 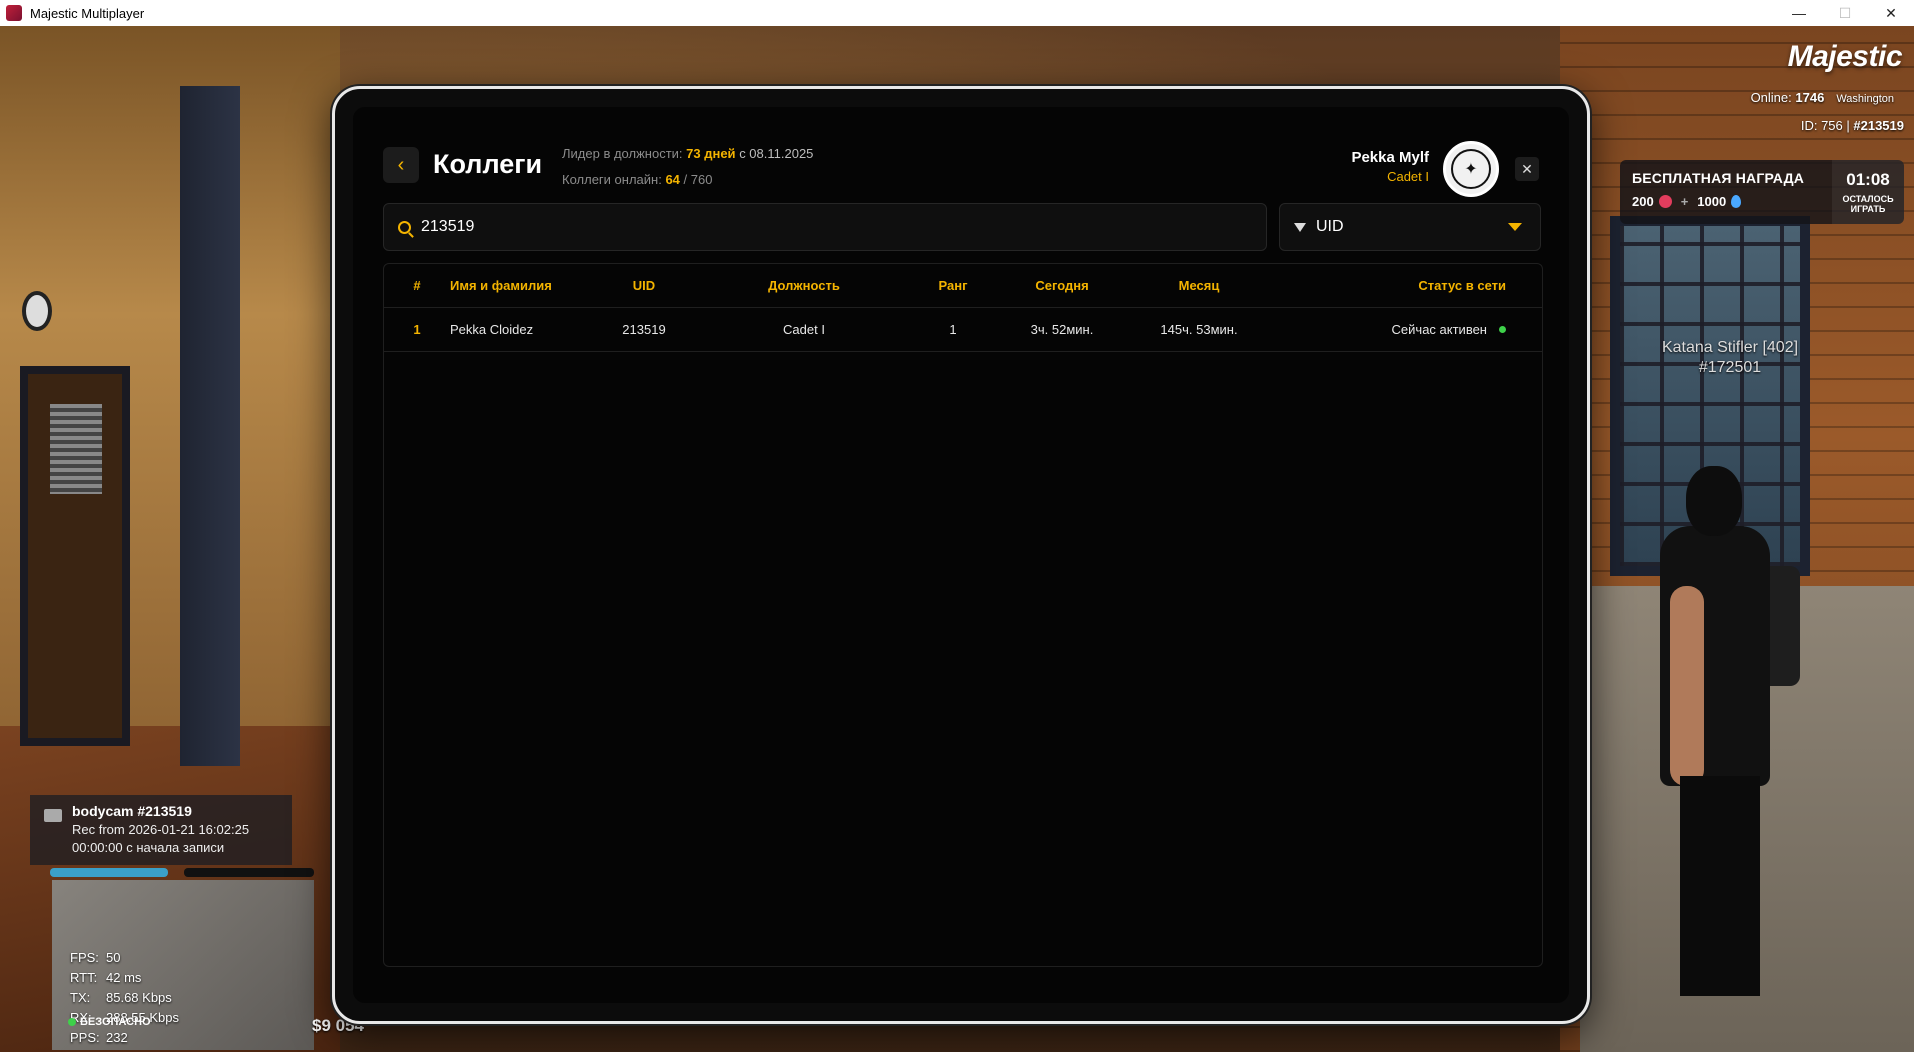 What do you see at coordinates (1865, 99) in the screenshot?
I see `server-name: Washington` at bounding box center [1865, 99].